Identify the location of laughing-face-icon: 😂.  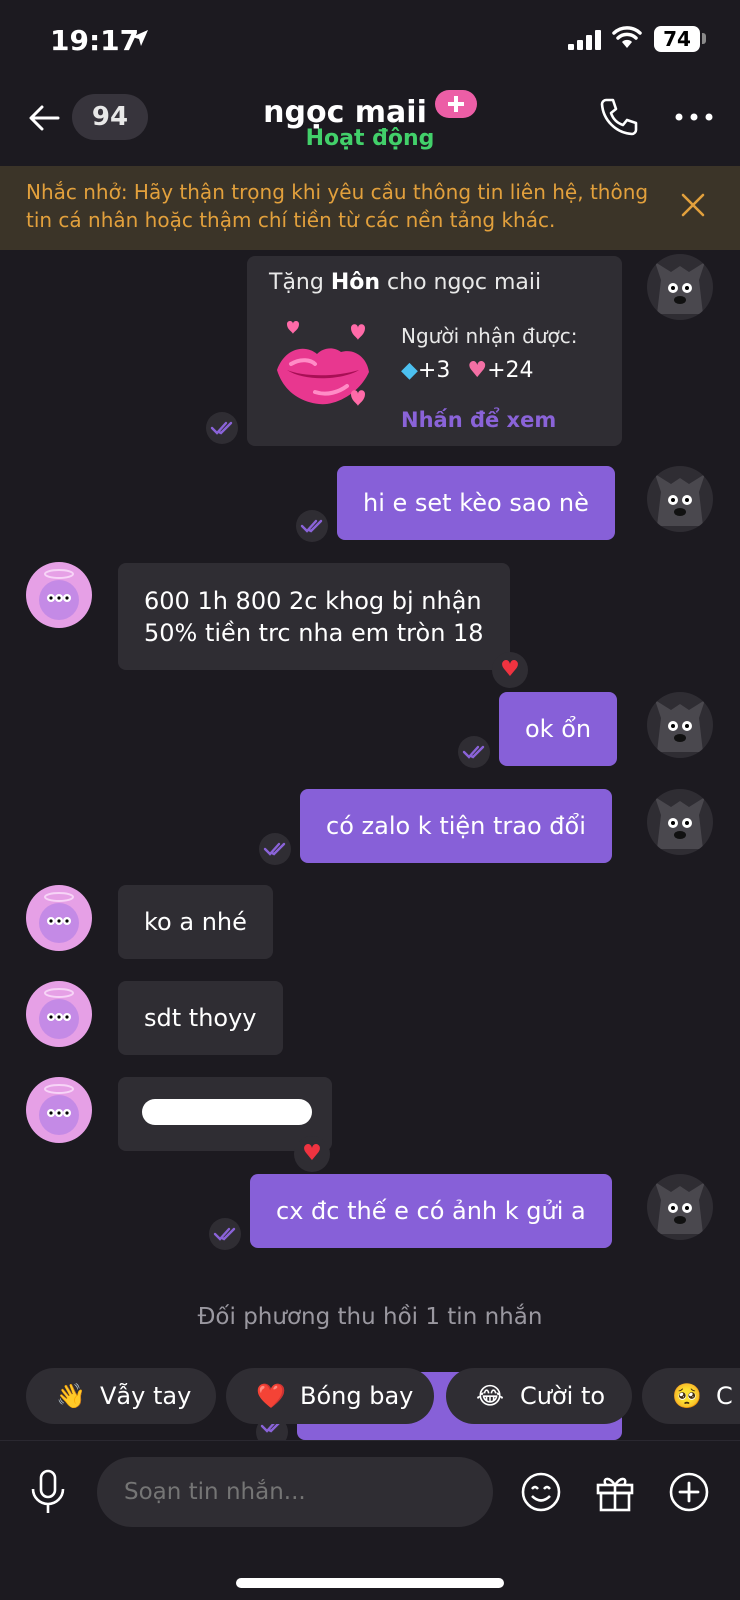
(490, 1396).